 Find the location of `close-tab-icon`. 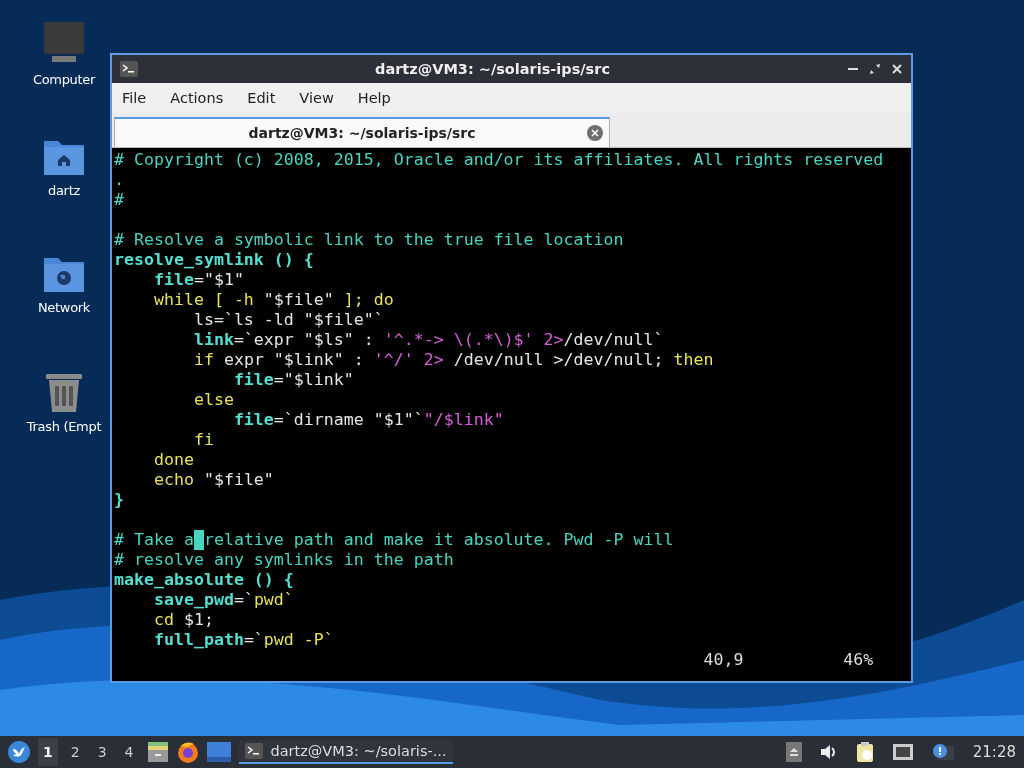

close-tab-icon is located at coordinates (595, 133).